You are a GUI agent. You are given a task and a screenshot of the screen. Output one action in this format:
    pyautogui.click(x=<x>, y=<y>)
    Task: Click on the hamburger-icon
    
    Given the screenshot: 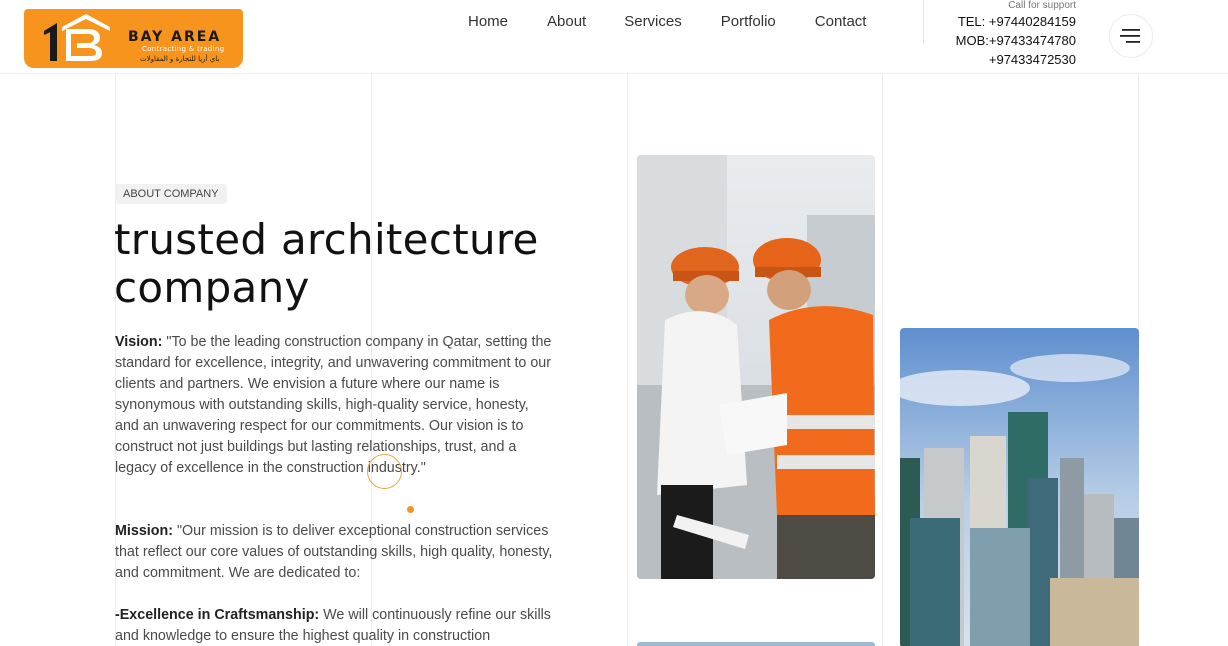 What is the action you would take?
    pyautogui.click(x=1130, y=36)
    